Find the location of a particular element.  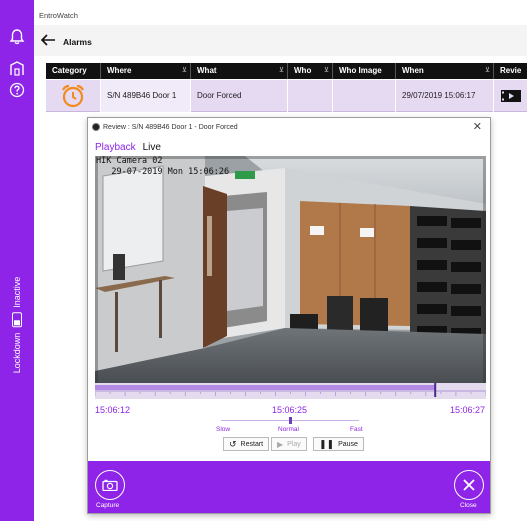

pause-icon: ❚❚ is located at coordinates (327, 443).